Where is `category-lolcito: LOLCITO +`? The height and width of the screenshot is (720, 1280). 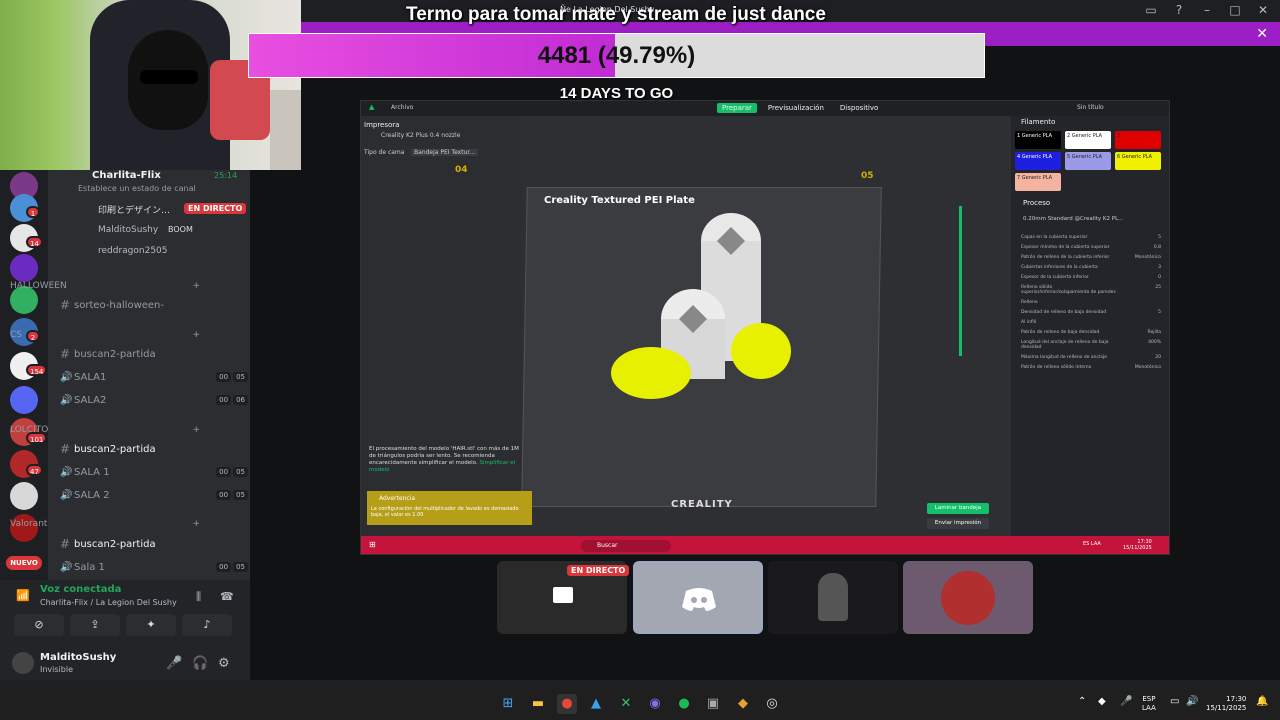 category-lolcito: LOLCITO + is located at coordinates (105, 430).